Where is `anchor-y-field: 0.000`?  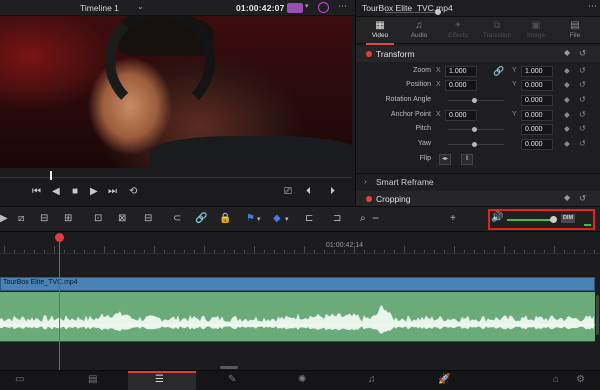 anchor-y-field: 0.000 is located at coordinates (537, 115).